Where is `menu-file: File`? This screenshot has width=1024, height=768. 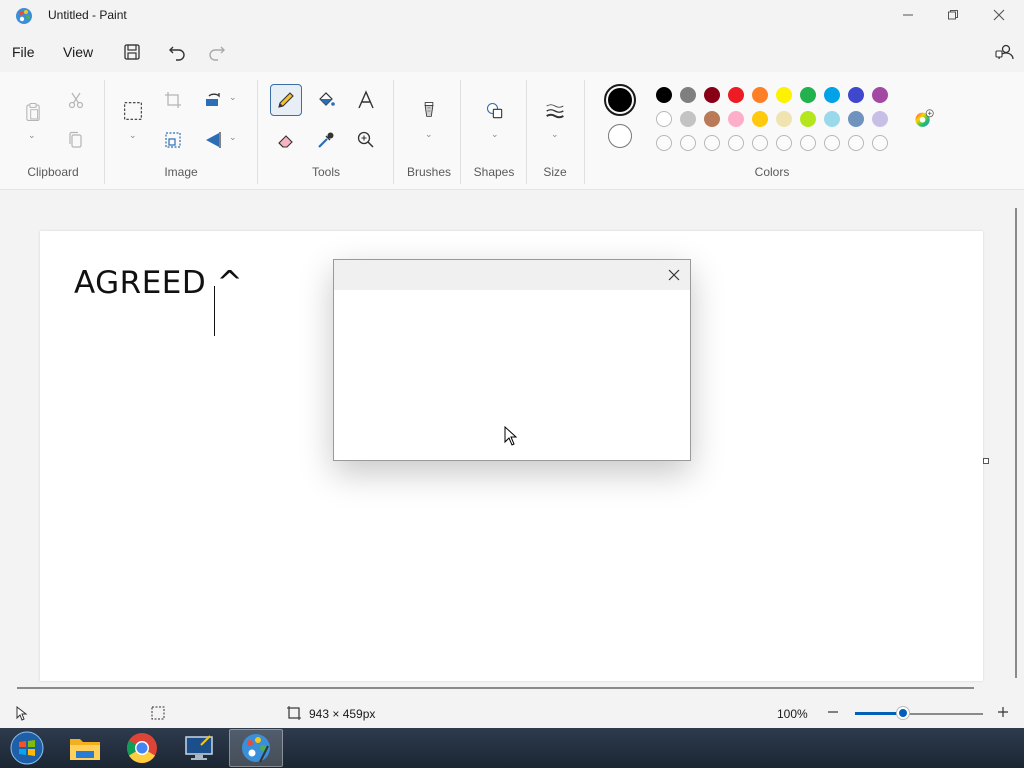 menu-file: File is located at coordinates (23, 52).